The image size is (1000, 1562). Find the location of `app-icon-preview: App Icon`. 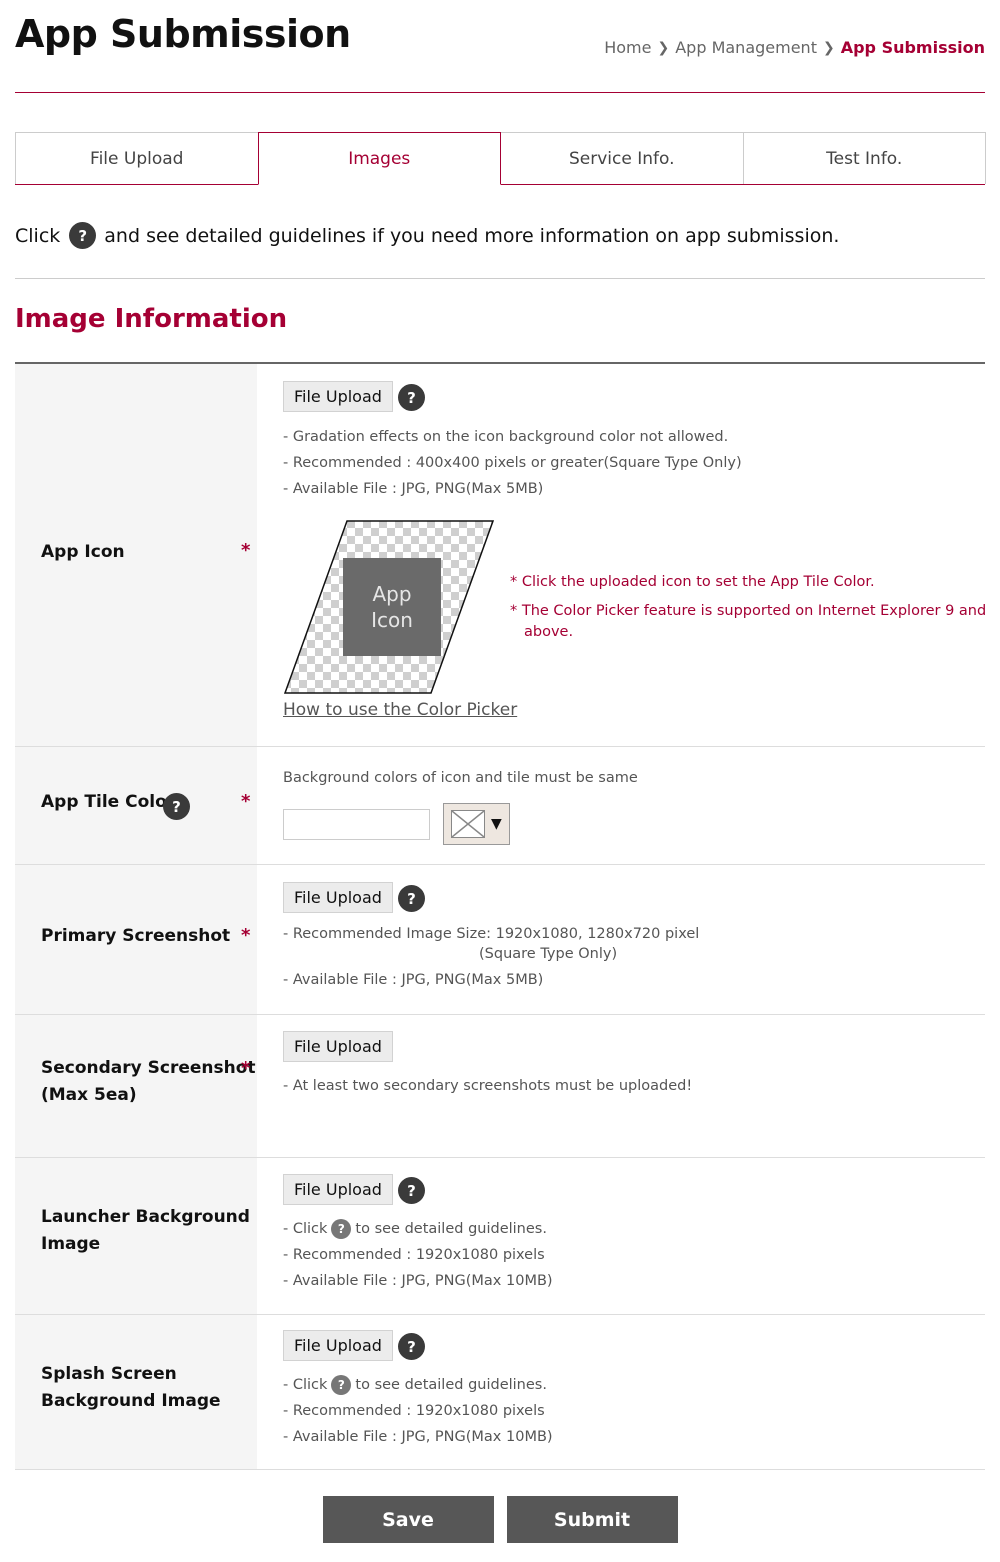

app-icon-preview: App Icon is located at coordinates (389, 607).